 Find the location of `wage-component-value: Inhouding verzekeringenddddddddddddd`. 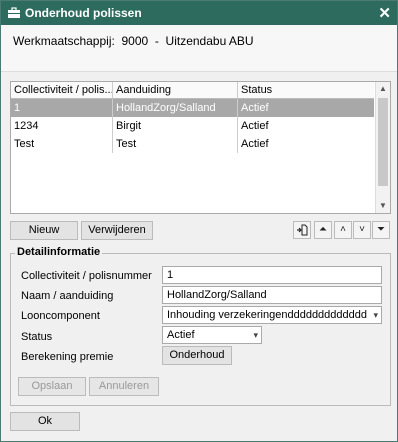

wage-component-value: Inhouding verzekeringenddddddddddddd is located at coordinates (267, 315).